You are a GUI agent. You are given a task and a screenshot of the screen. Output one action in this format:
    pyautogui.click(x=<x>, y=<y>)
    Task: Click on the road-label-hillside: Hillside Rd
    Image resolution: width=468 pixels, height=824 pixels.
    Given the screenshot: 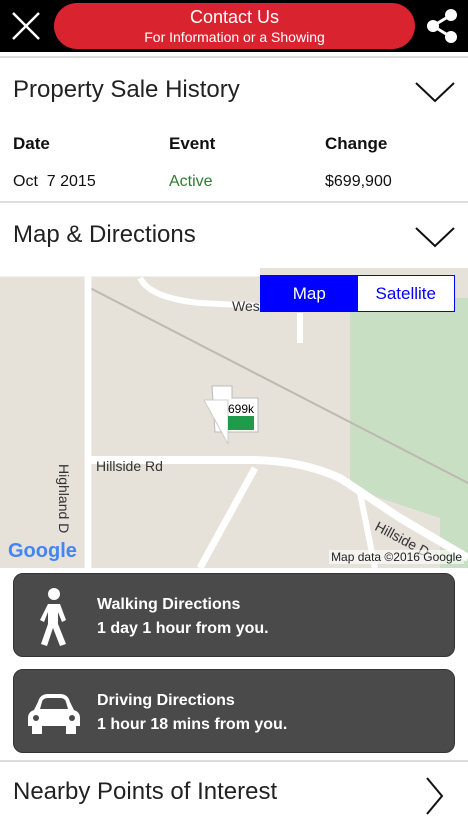 What is the action you would take?
    pyautogui.click(x=129, y=466)
    